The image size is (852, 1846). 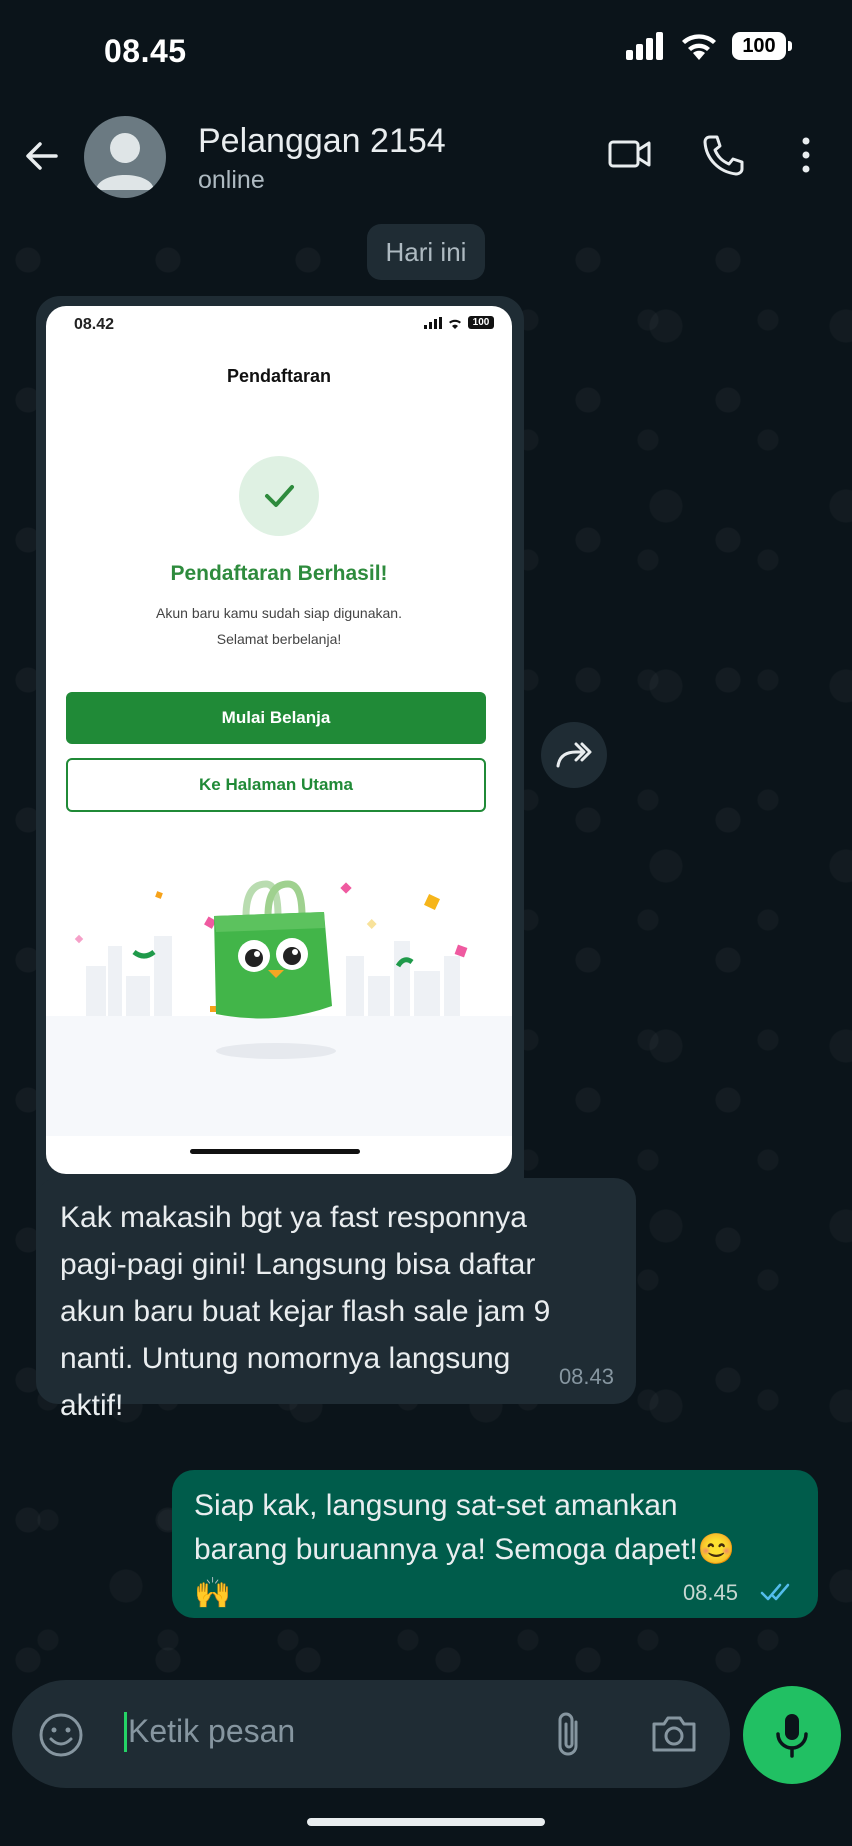 I want to click on status-bar: 08.45 100, so click(x=426, y=50).